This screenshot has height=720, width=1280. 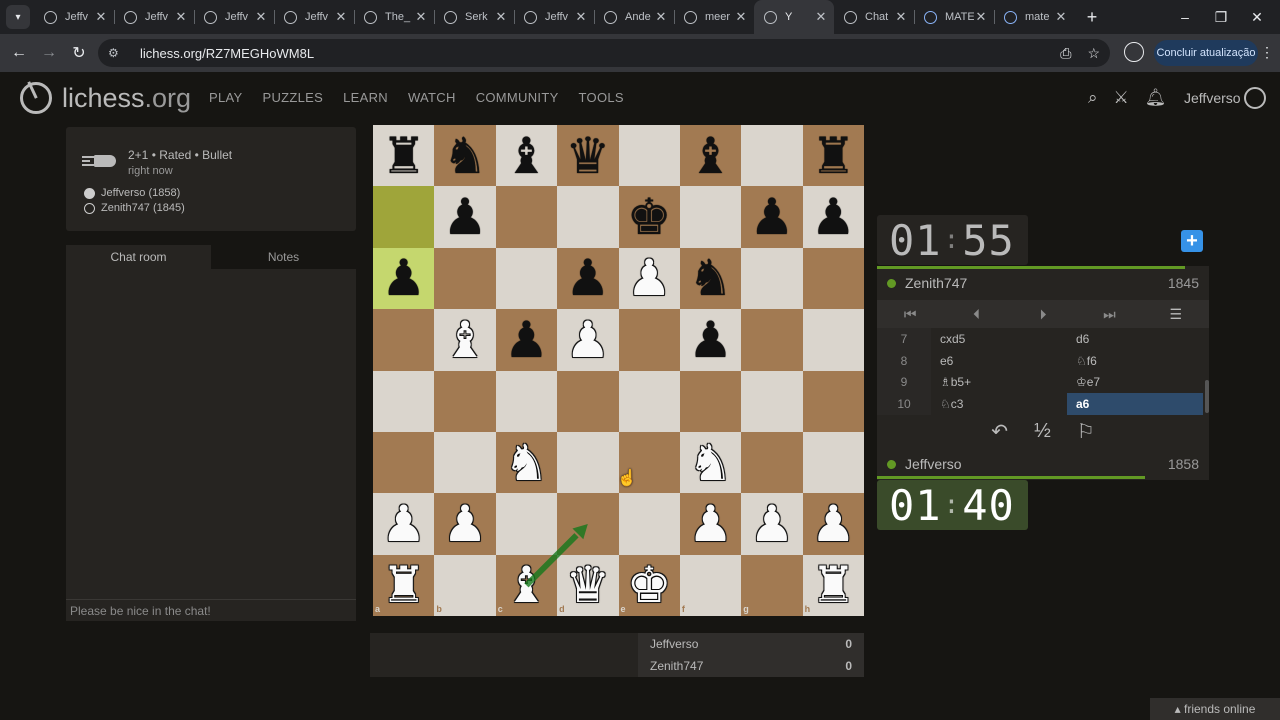 What do you see at coordinates (1093, 53) in the screenshot?
I see `bookmark-star-icon: ☆` at bounding box center [1093, 53].